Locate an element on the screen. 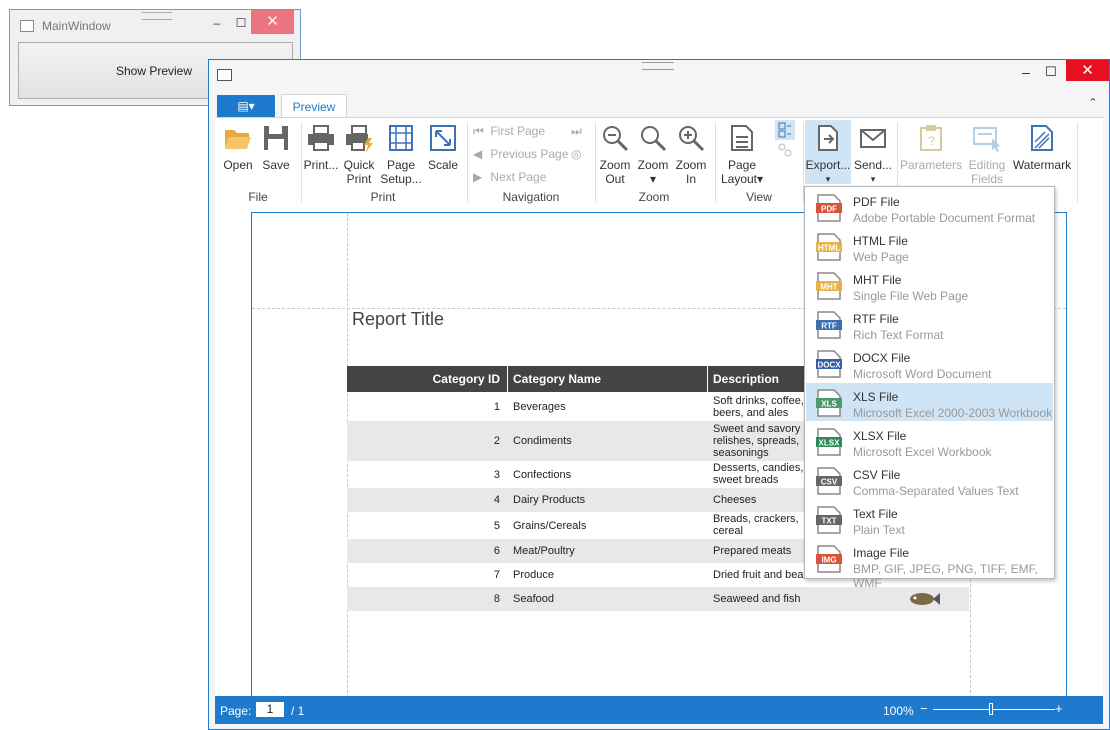  group-label-navigation: Navigation is located at coordinates (531, 197).